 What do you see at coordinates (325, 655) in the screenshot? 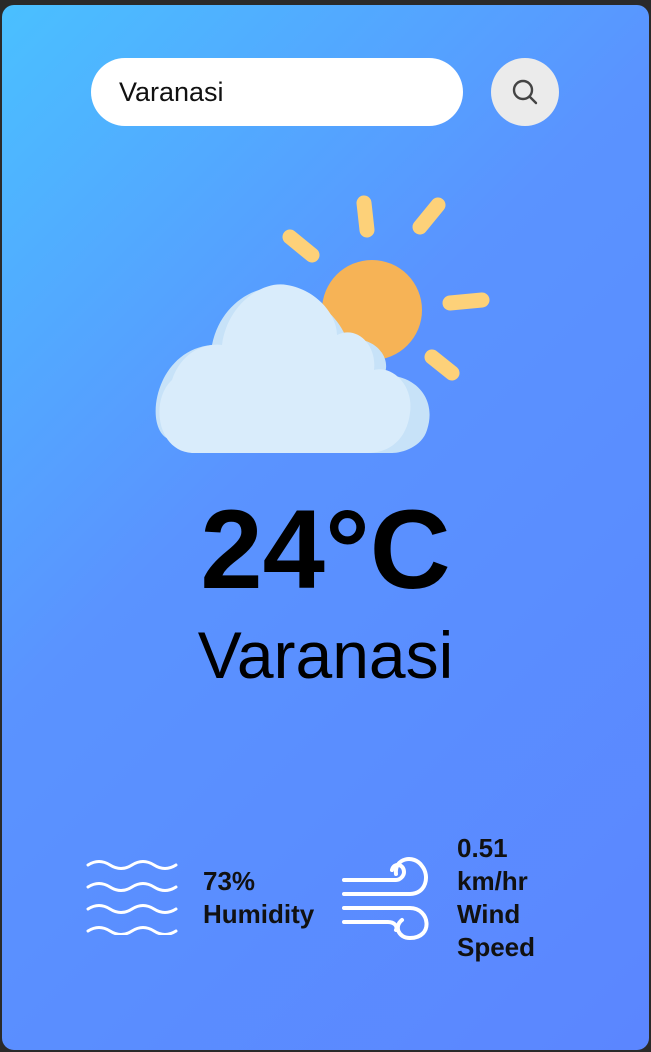
I see `city-name: Varanasi` at bounding box center [325, 655].